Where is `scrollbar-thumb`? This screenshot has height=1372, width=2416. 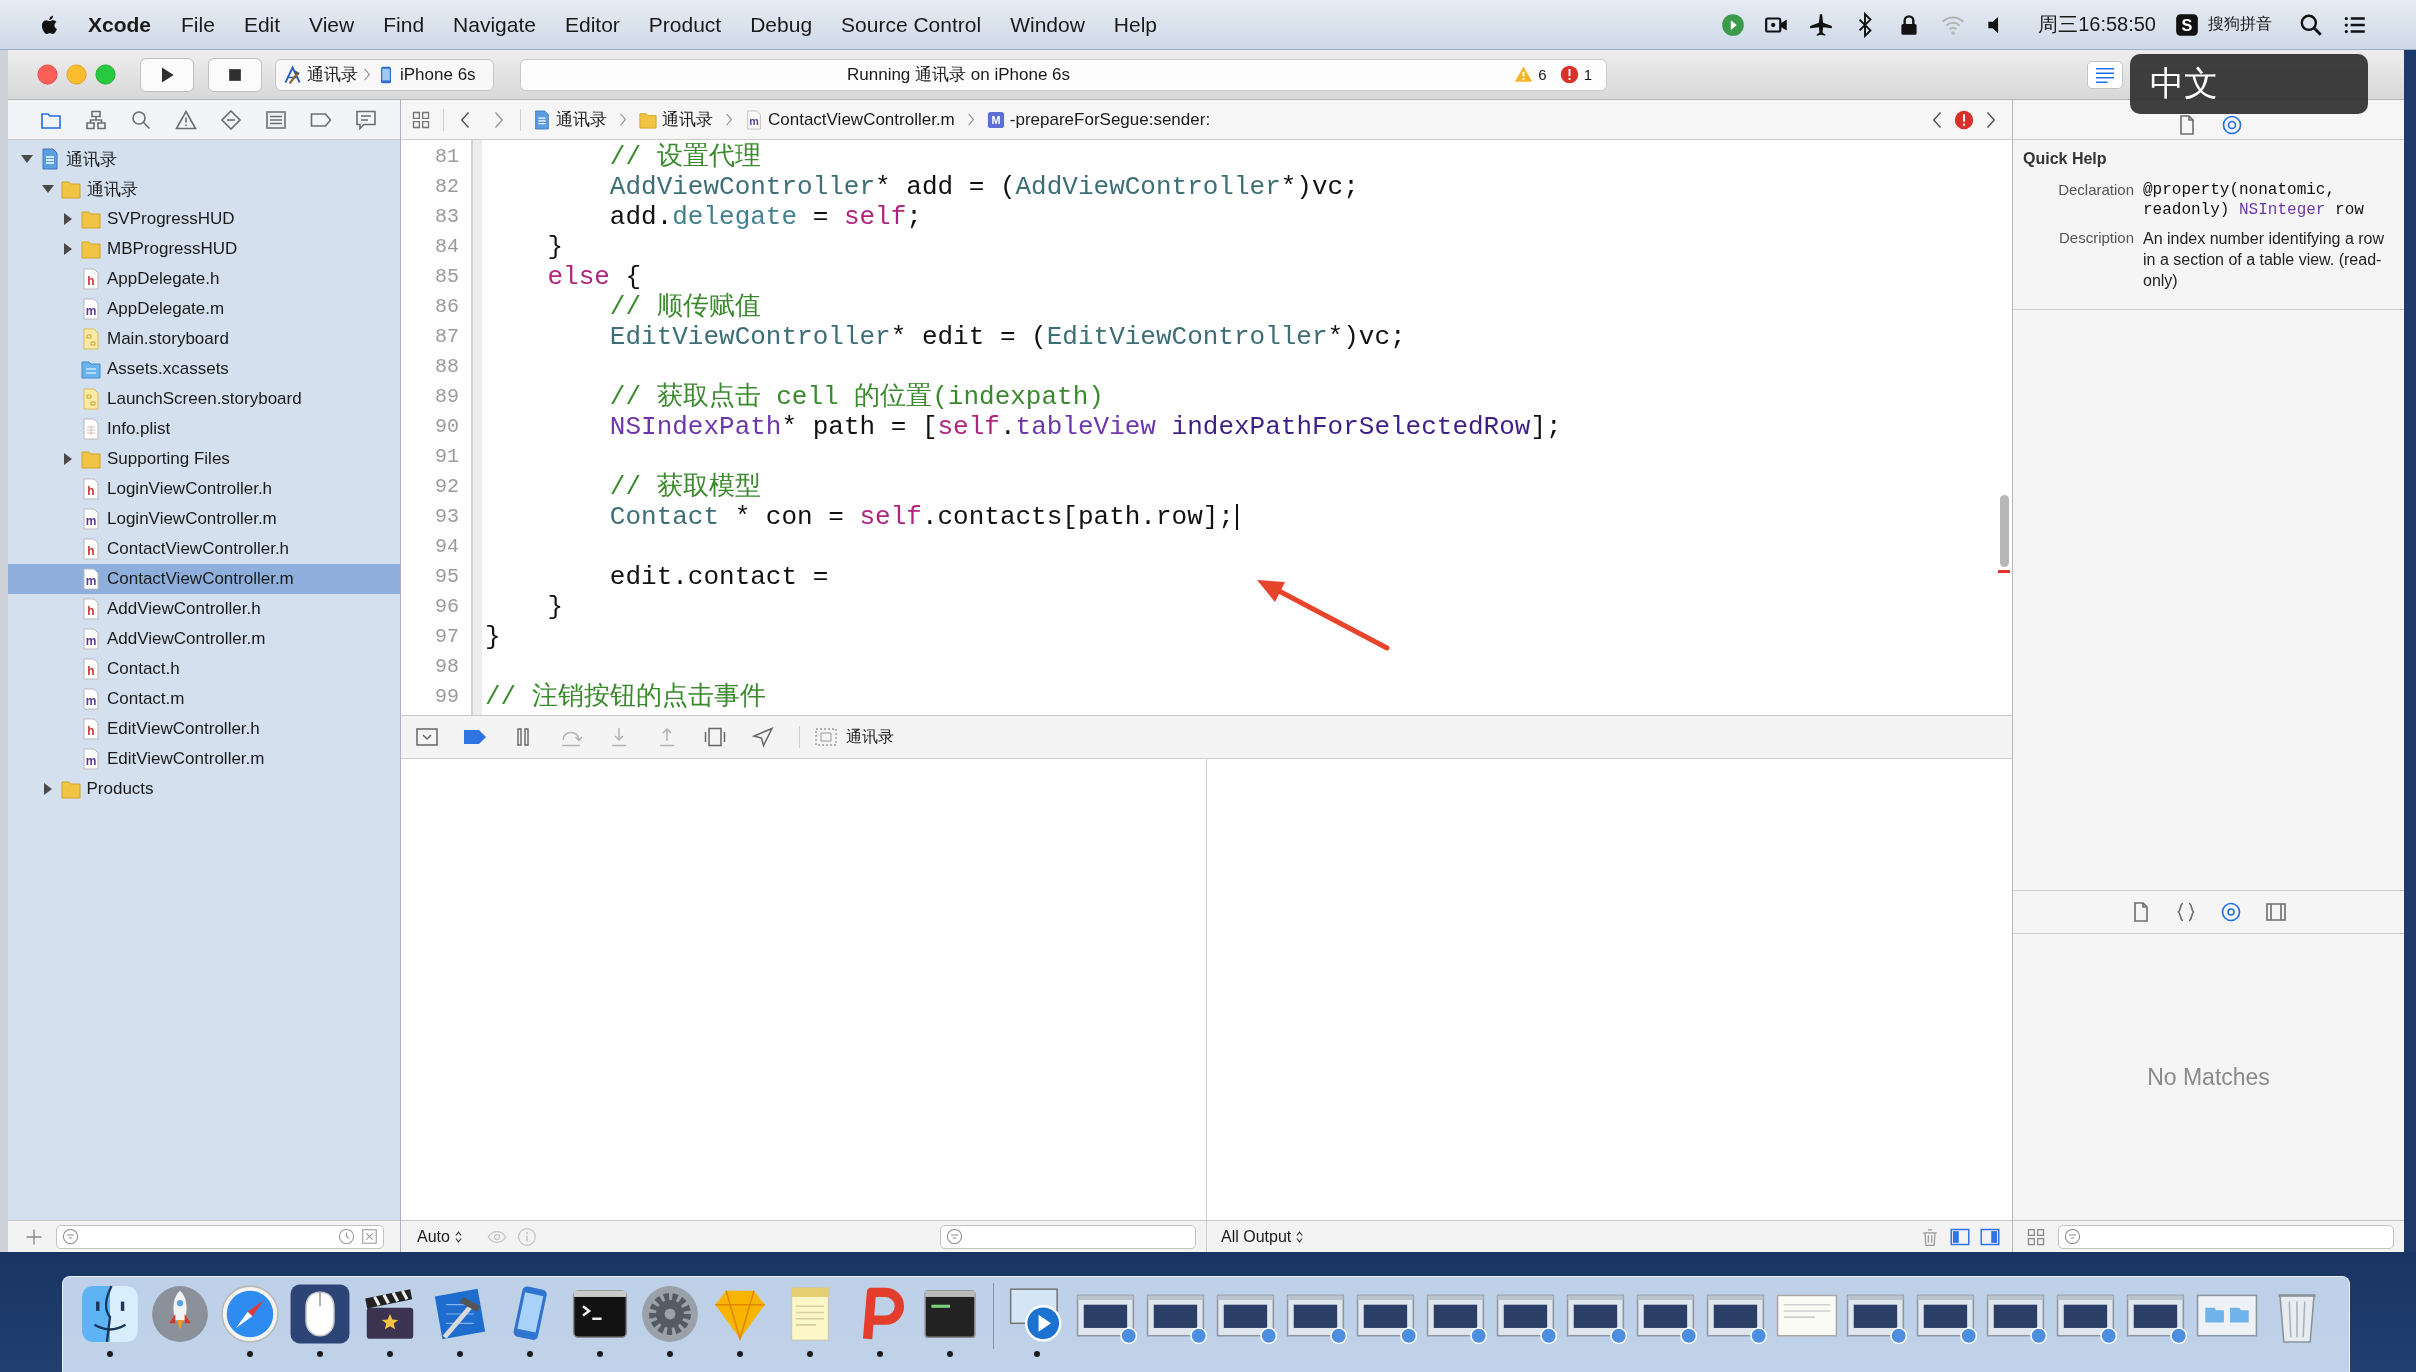
scrollbar-thumb is located at coordinates (2004, 531).